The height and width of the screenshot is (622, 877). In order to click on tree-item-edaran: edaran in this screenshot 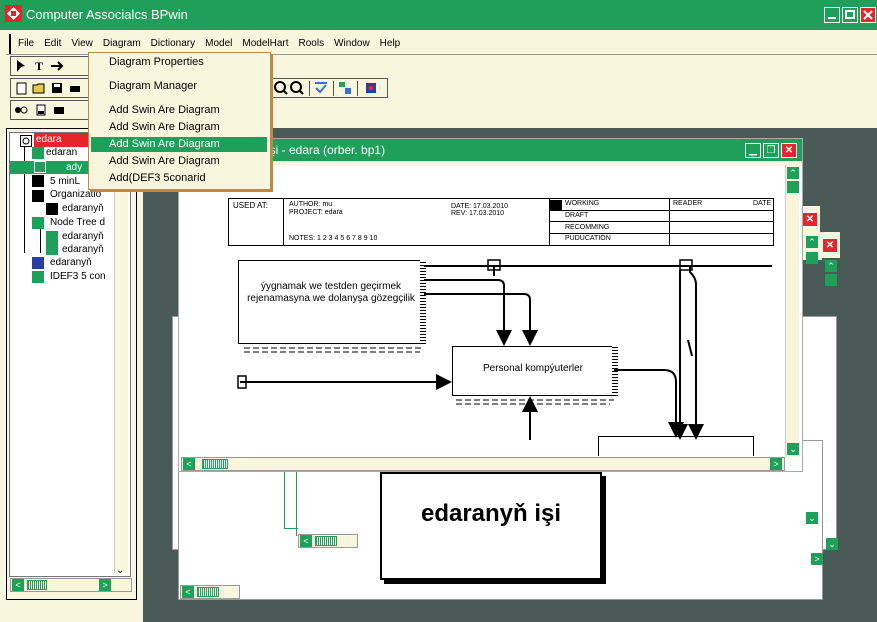, I will do `click(61, 152)`.